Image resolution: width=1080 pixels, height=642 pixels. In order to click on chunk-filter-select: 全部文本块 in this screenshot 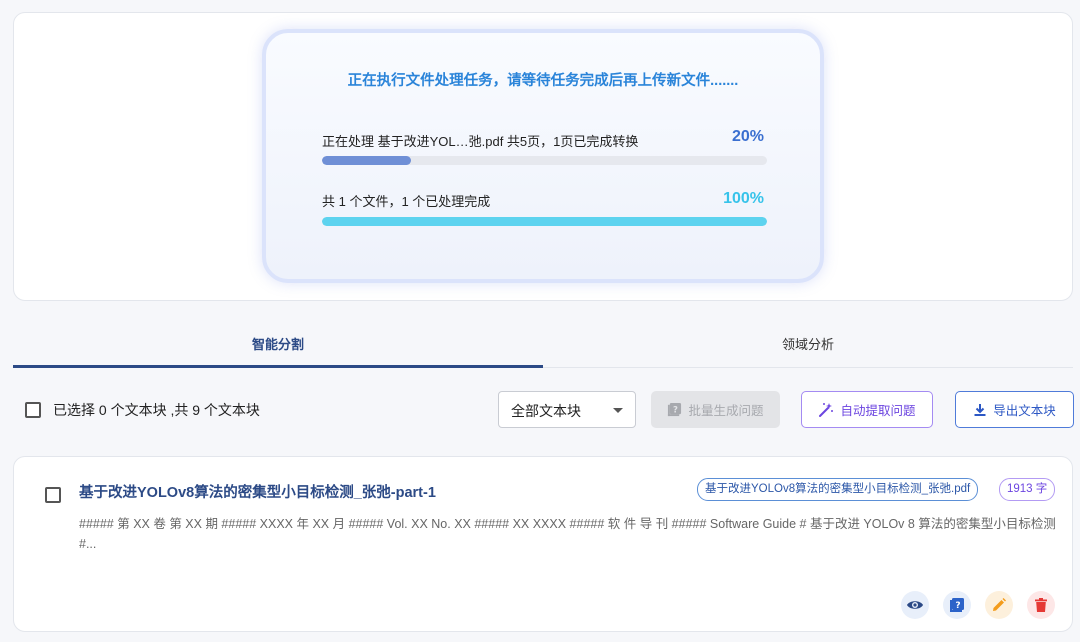, I will do `click(567, 409)`.